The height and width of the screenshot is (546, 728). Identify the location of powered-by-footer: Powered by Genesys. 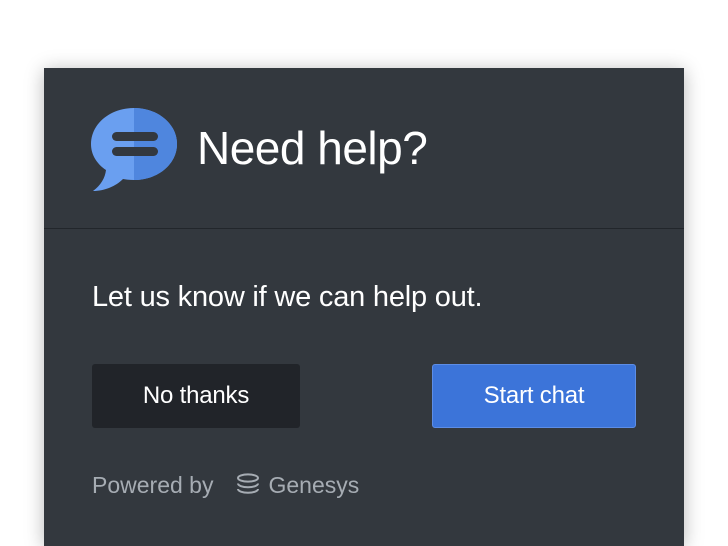
(225, 485).